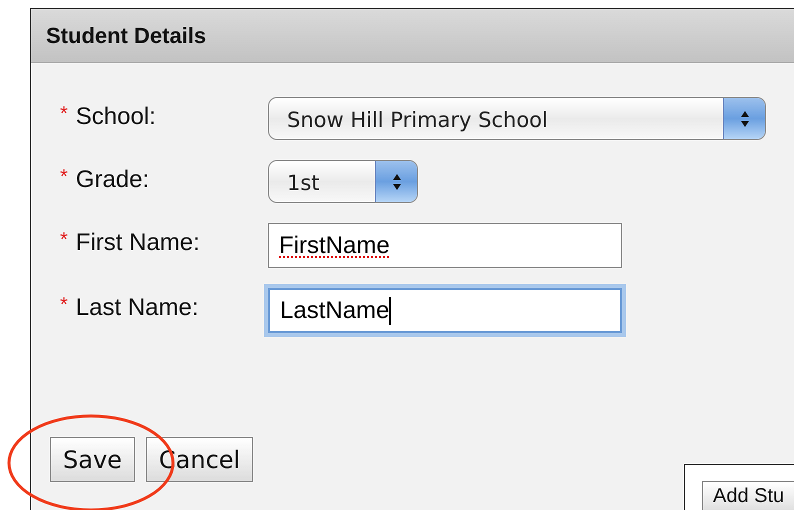  What do you see at coordinates (343, 181) in the screenshot?
I see `dropdown: 1st` at bounding box center [343, 181].